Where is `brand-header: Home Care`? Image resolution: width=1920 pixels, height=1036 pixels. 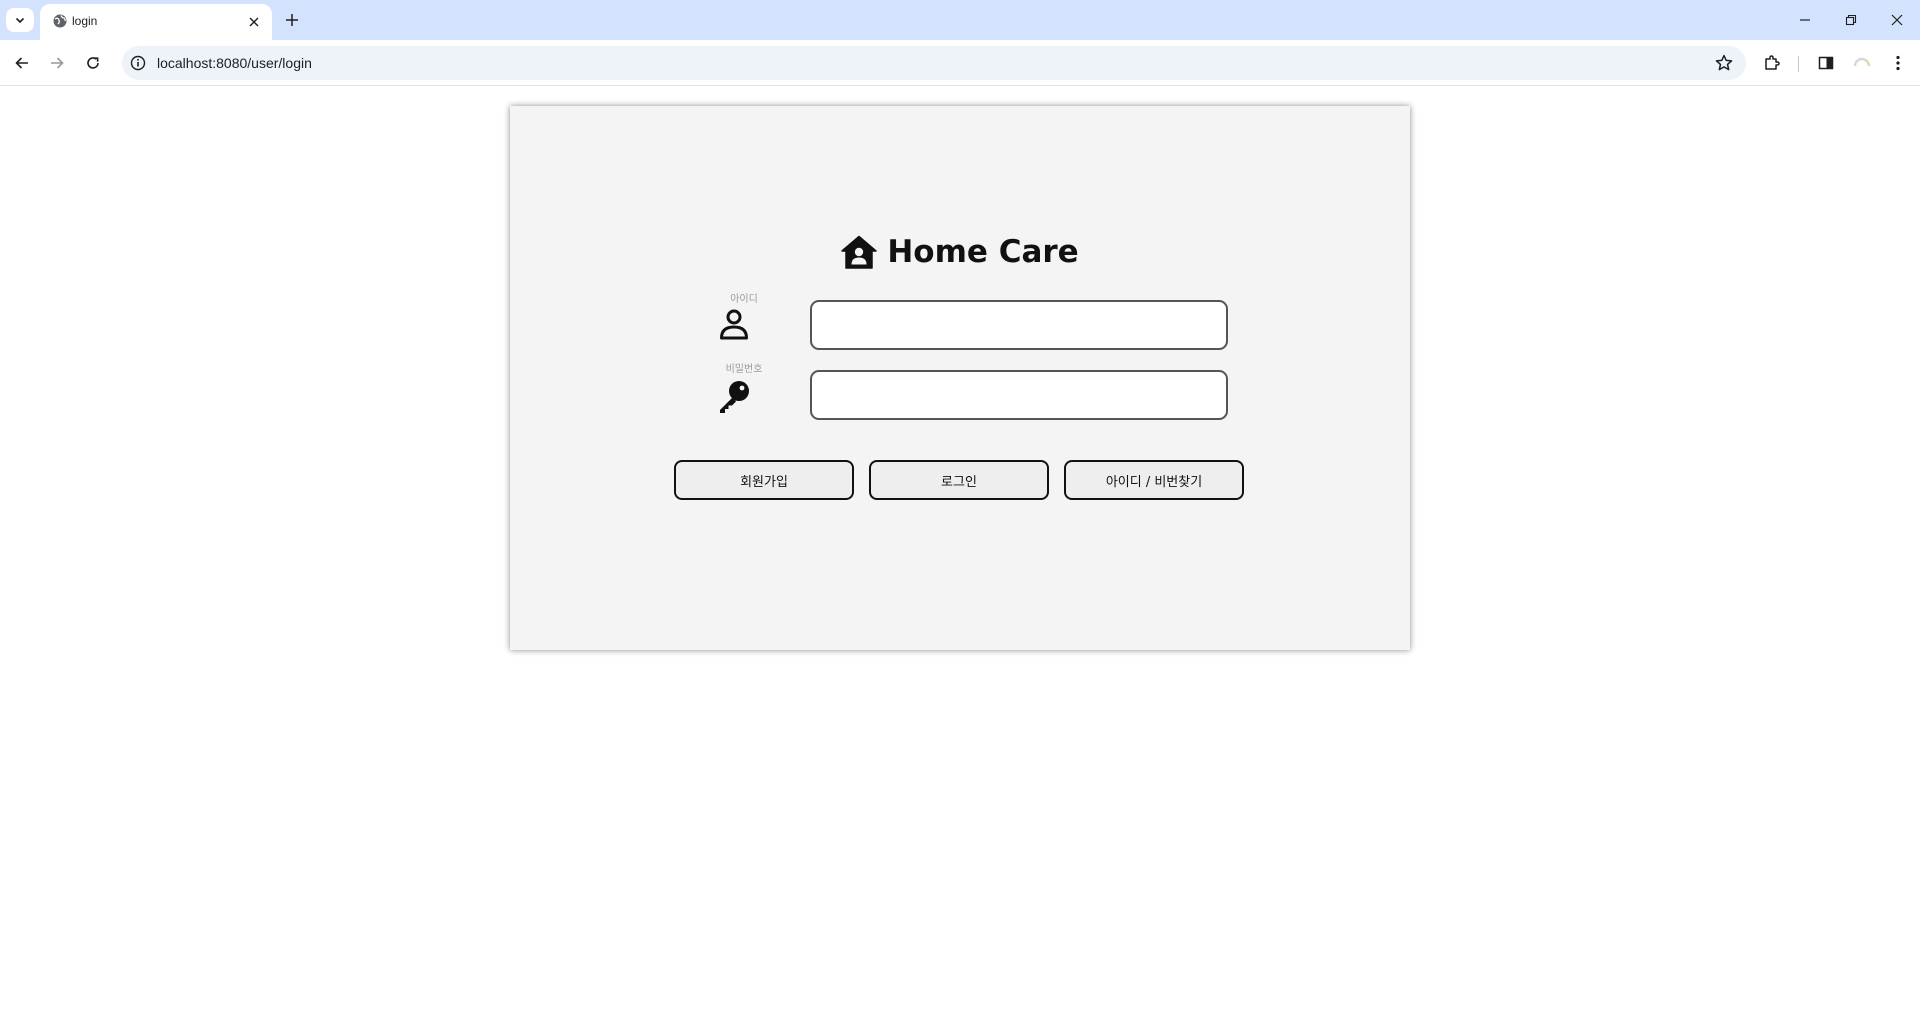 brand-header: Home Care is located at coordinates (960, 252).